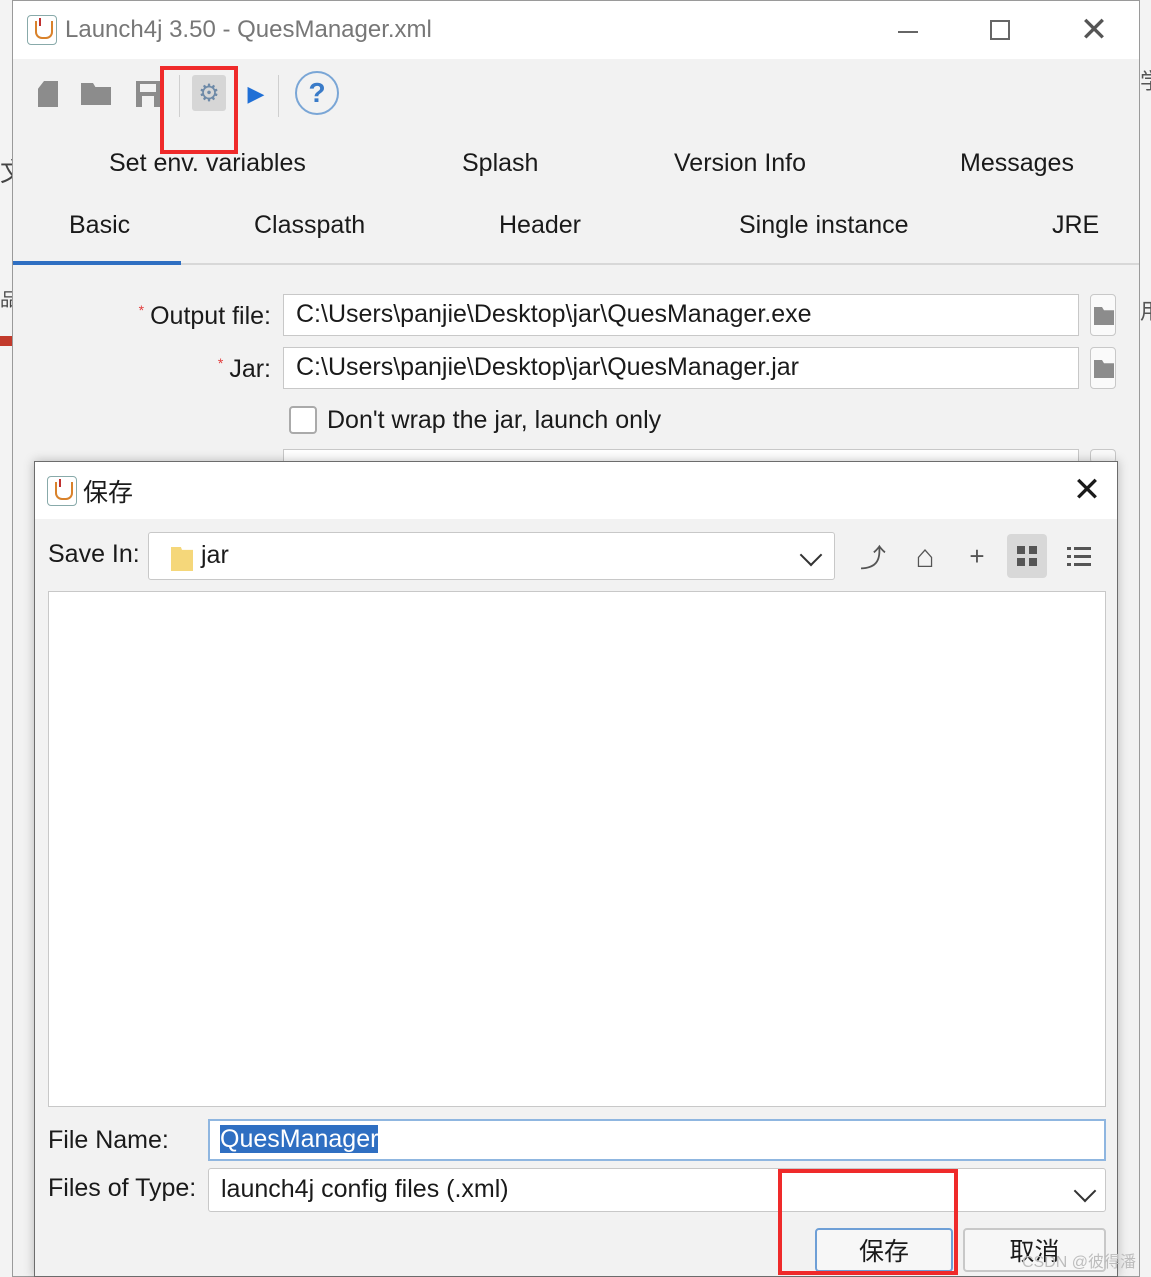 The width and height of the screenshot is (1151, 1277). Describe the element at coordinates (108, 1140) in the screenshot. I see `file-name-label: File Name:` at that location.